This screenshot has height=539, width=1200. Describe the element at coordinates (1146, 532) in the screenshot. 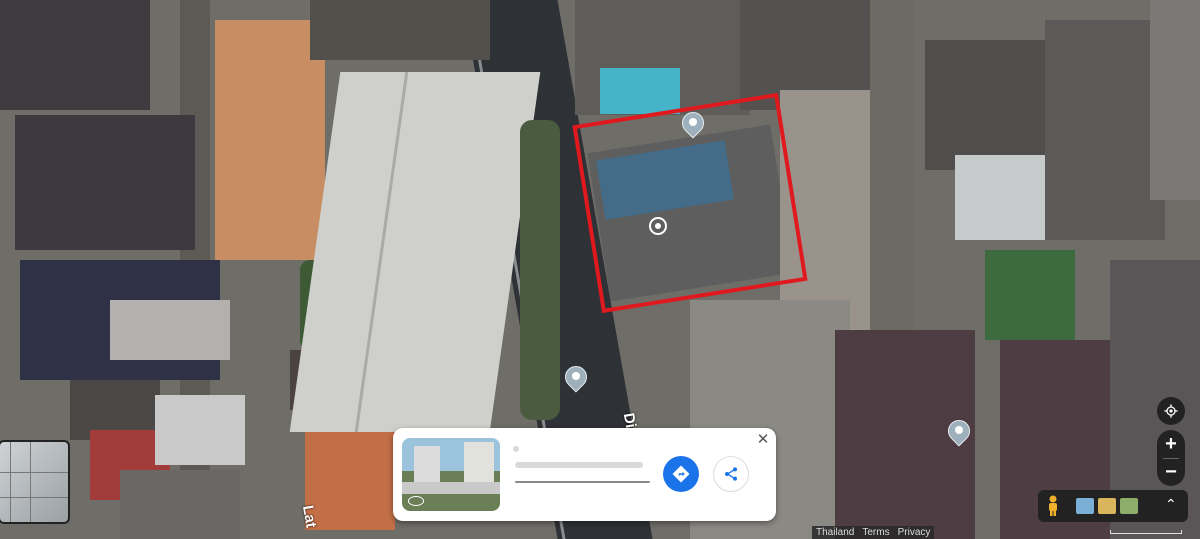

I see `scale-bar` at that location.